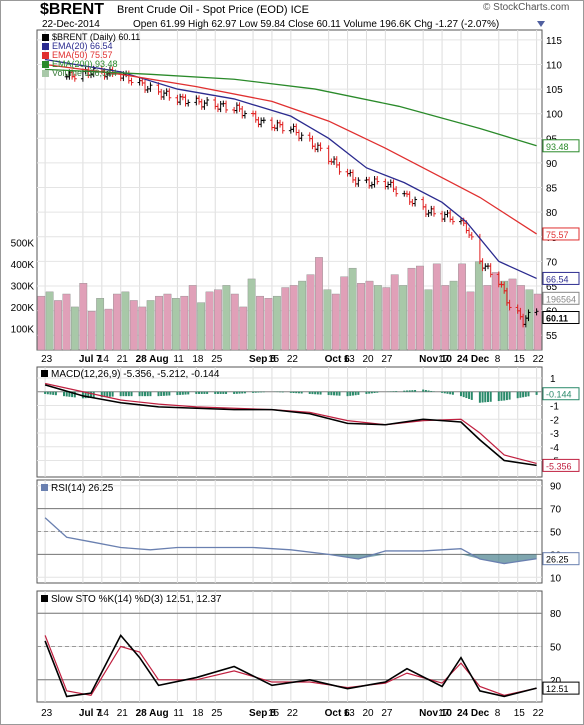 The width and height of the screenshot is (584, 725). What do you see at coordinates (557, 279) in the screenshot?
I see `value-tag-label: 66.54` at bounding box center [557, 279].